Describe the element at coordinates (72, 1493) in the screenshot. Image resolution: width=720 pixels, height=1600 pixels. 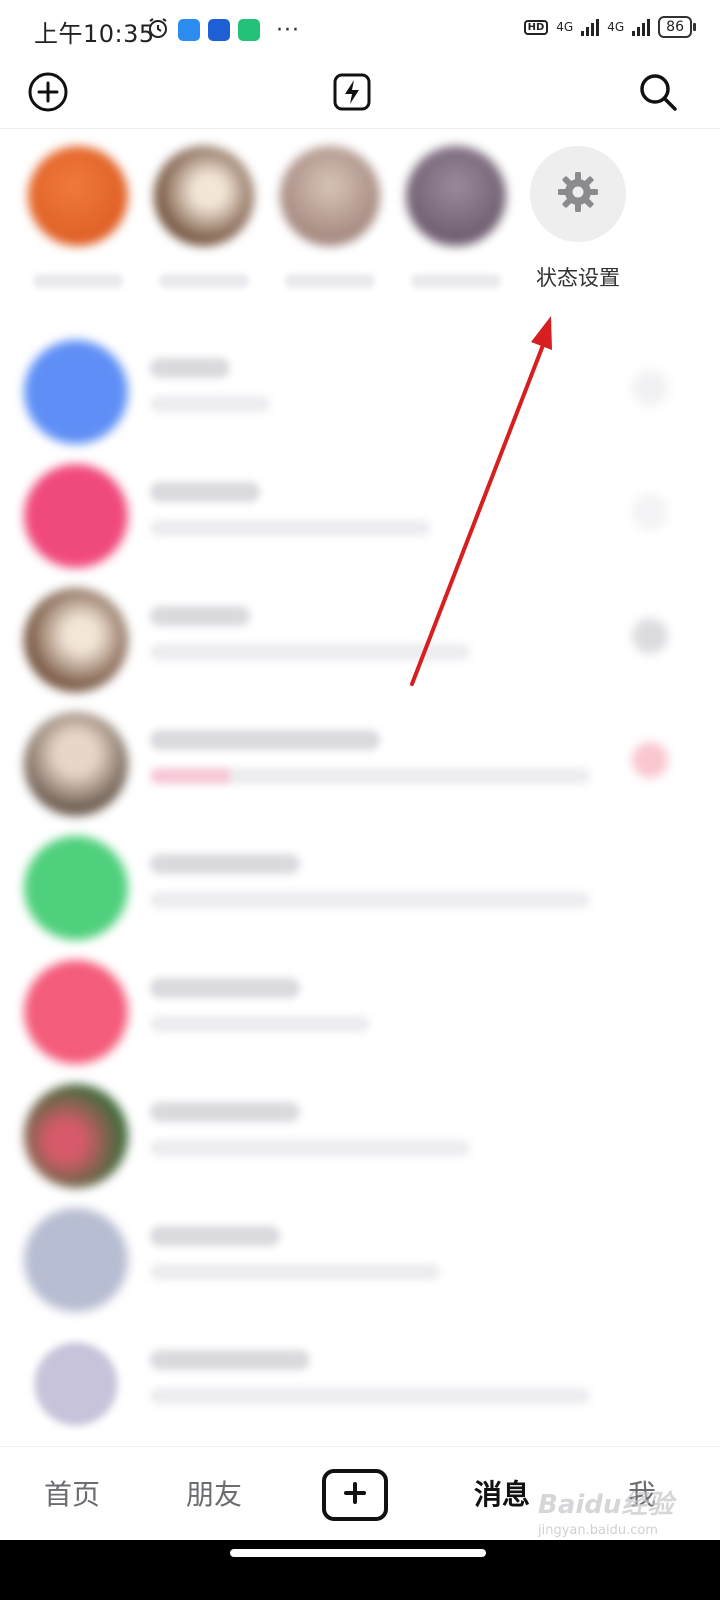
I see `tab-home: 首页` at that location.